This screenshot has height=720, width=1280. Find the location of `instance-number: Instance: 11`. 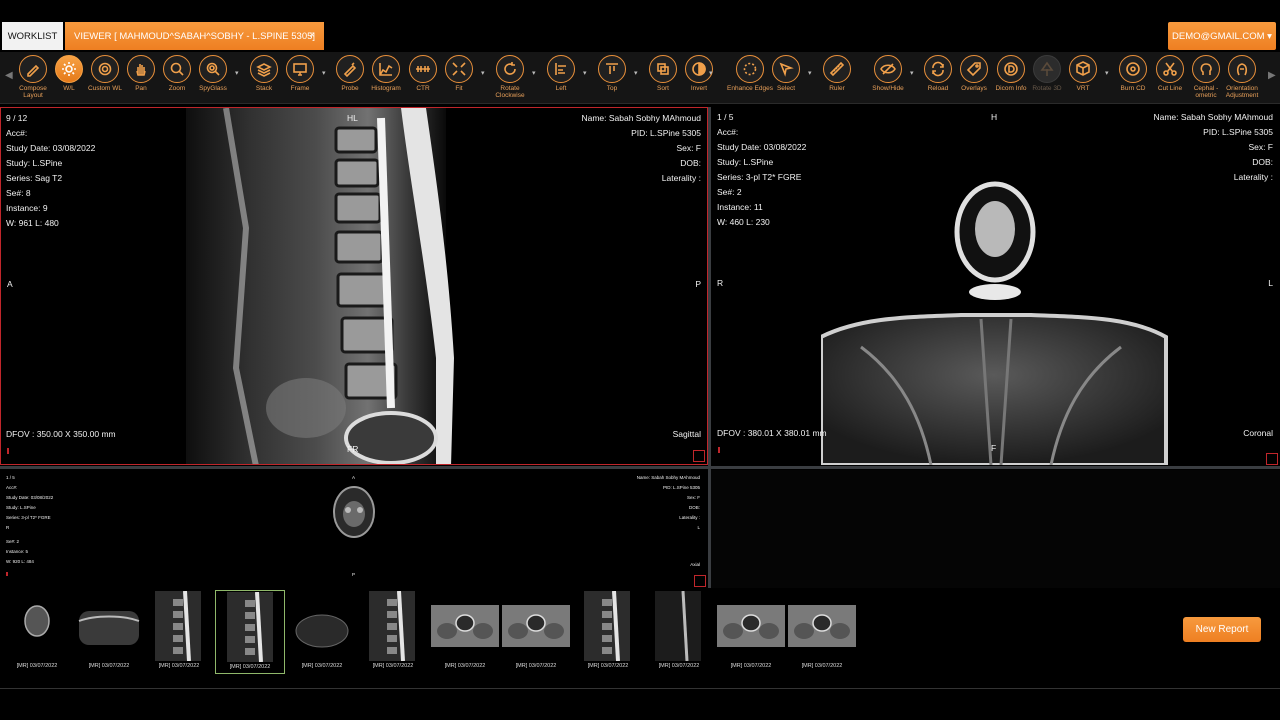

instance-number: Instance: 11 is located at coordinates (740, 207).